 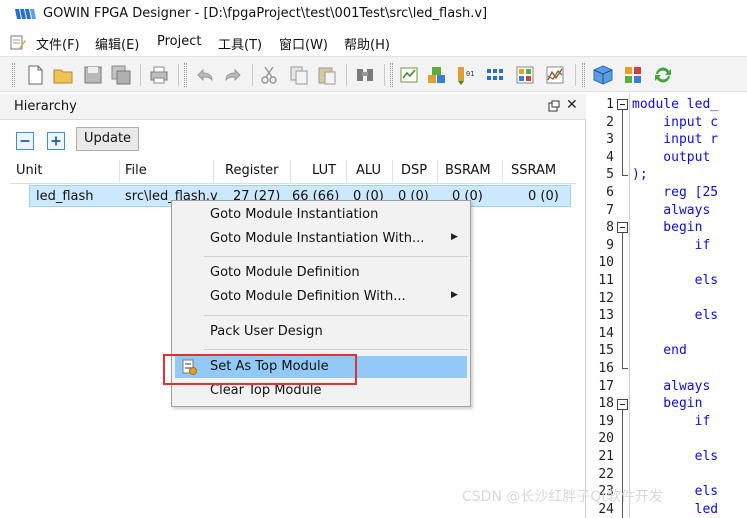 What do you see at coordinates (367, 43) in the screenshot?
I see `menu-help: 帮助(H)` at bounding box center [367, 43].